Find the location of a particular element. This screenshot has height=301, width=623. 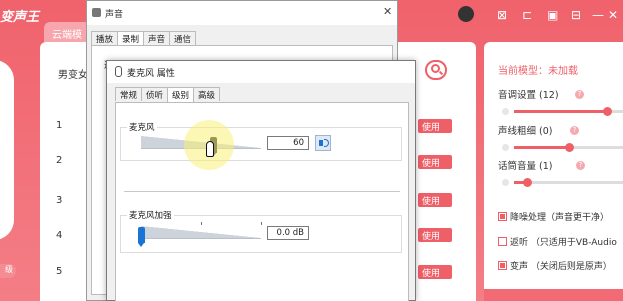

mic-properties-titlebar: 麦克风 属性 is located at coordinates (261, 72).